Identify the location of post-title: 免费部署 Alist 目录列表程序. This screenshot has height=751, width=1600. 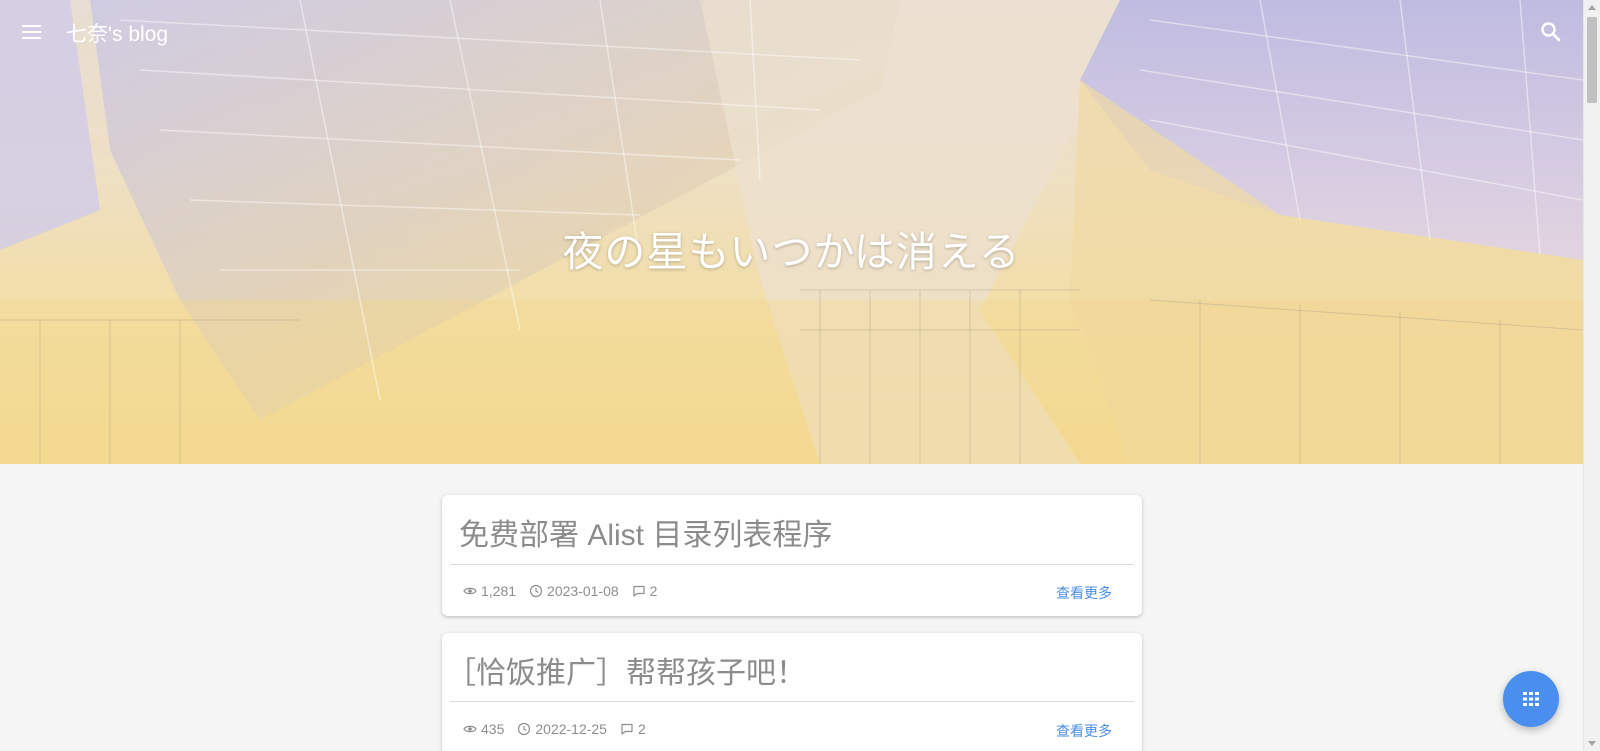
(645, 532).